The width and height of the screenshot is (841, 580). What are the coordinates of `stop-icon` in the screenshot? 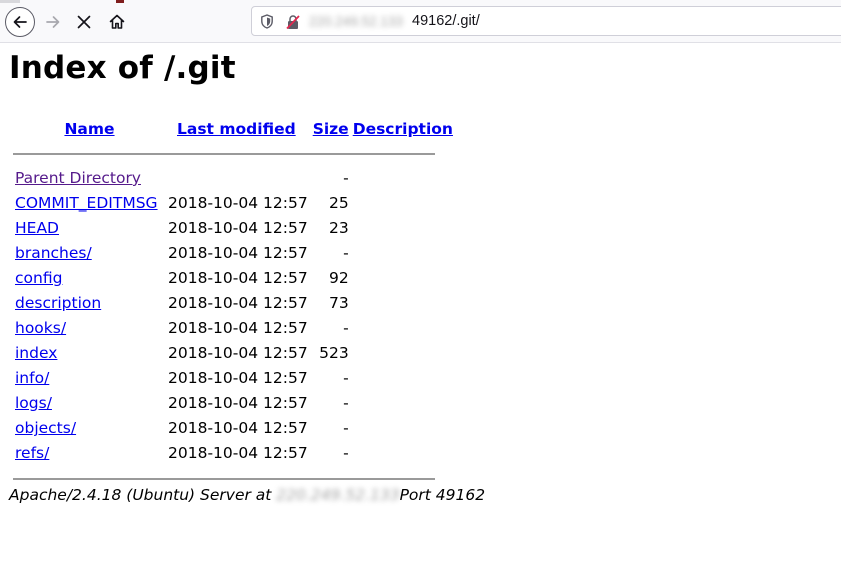 It's located at (84, 22).